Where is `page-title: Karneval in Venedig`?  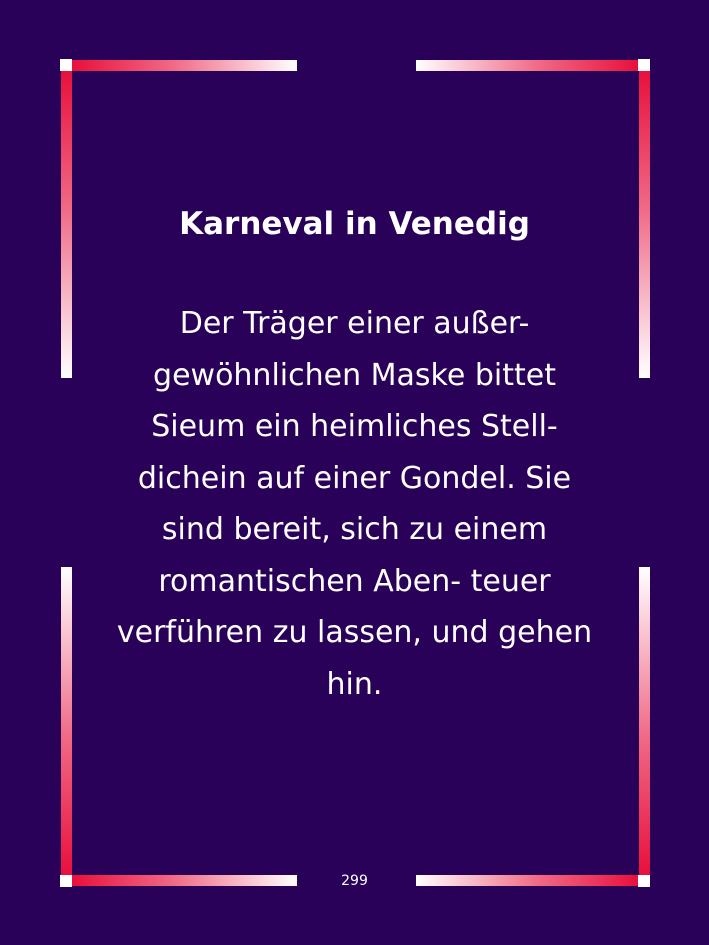
page-title: Karneval in Venedig is located at coordinates (354, 224).